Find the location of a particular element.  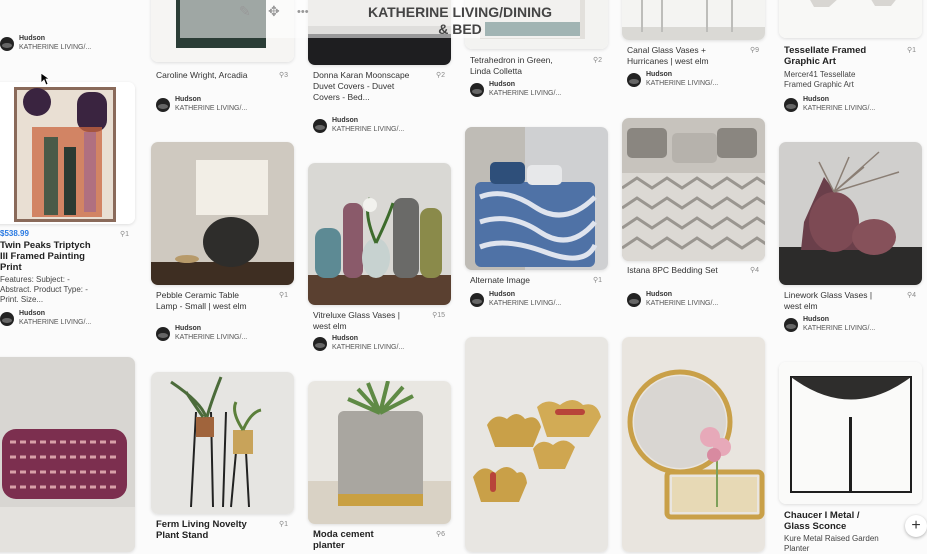

pin-title: Linework Glass Vases | west elm is located at coordinates (834, 301).